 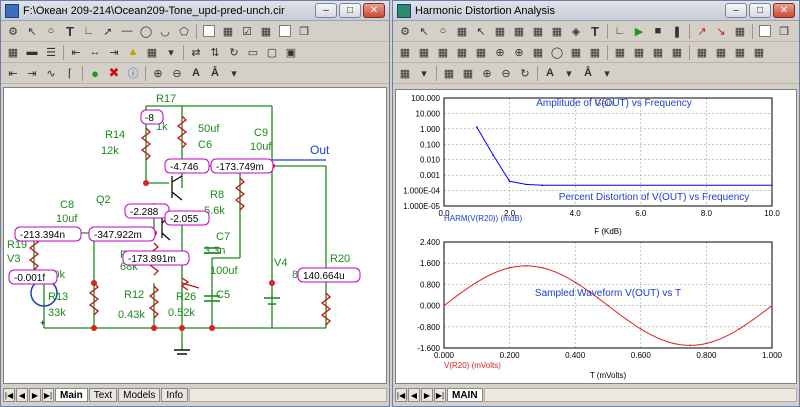 I want to click on analysis-titlebar: Harmonic Distortion Analysis – □ ✕, so click(x=596, y=11).